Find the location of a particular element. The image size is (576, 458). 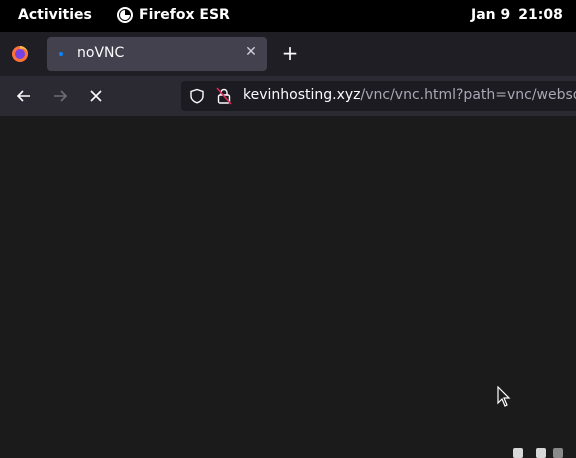

activities-button: Activities is located at coordinates (55, 15).